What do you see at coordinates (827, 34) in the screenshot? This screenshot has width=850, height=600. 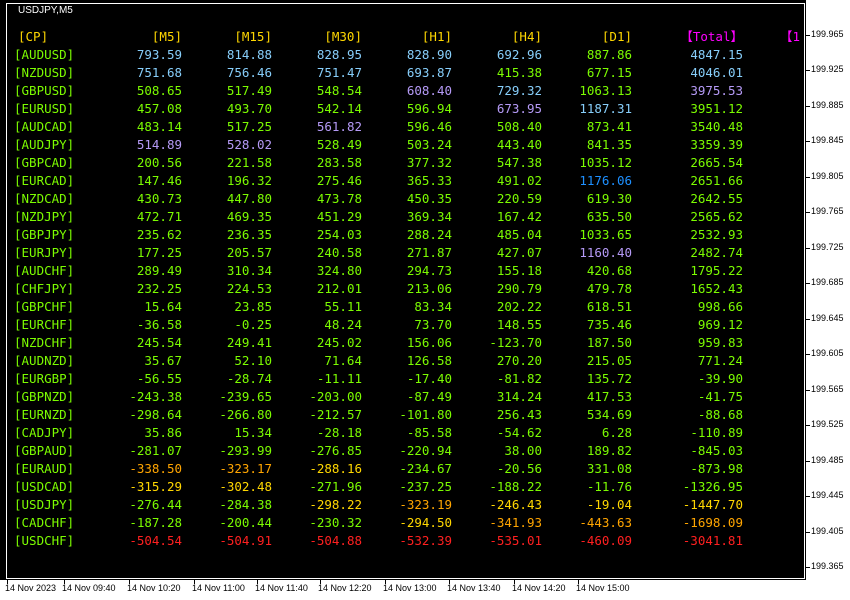 I see `price-label: 199.965` at bounding box center [827, 34].